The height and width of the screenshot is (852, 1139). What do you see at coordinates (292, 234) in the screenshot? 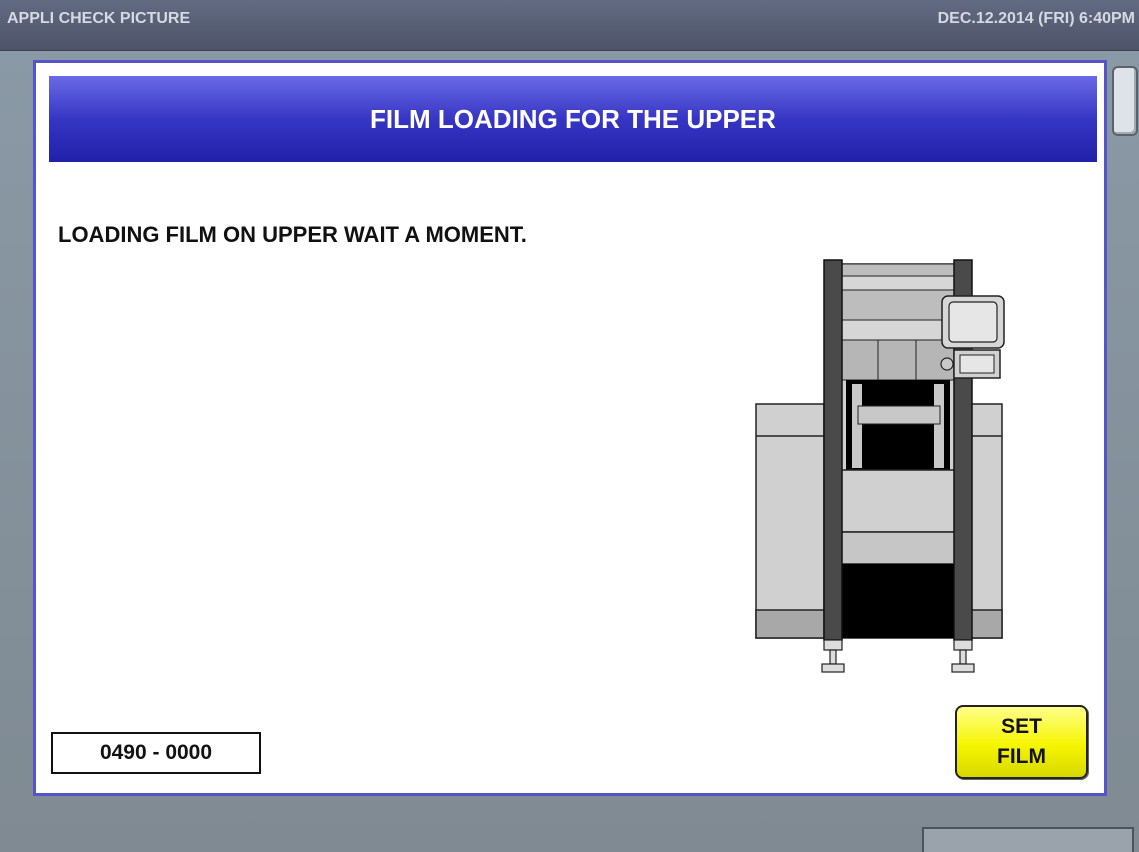
I see `status-message: LOADING FILM ON UPPER WAIT A MOMENT.` at bounding box center [292, 234].